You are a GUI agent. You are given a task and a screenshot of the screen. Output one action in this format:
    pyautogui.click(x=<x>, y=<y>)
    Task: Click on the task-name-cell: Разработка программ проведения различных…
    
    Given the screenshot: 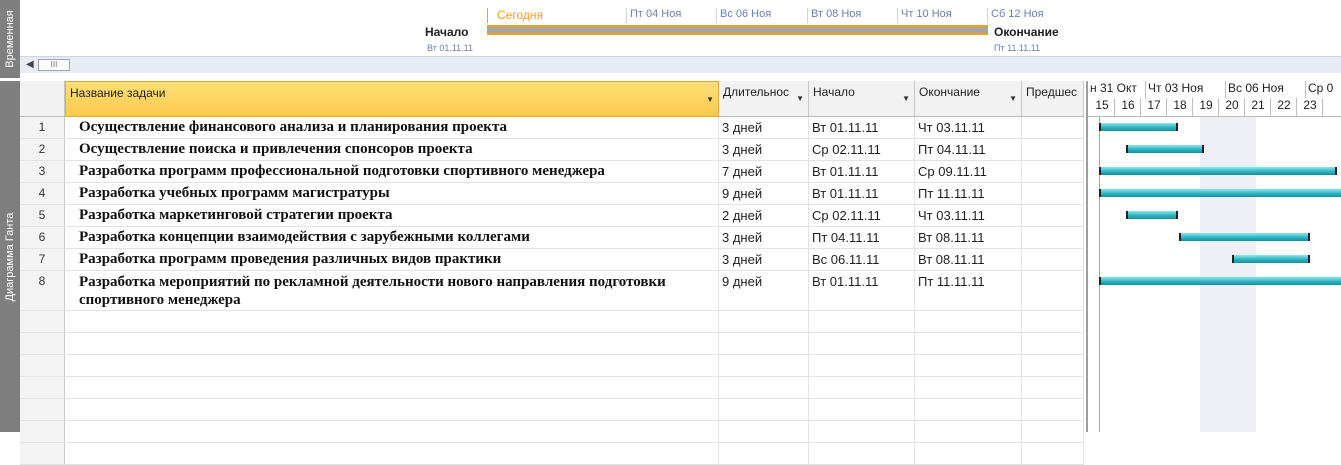 What is the action you would take?
    pyautogui.click(x=392, y=259)
    